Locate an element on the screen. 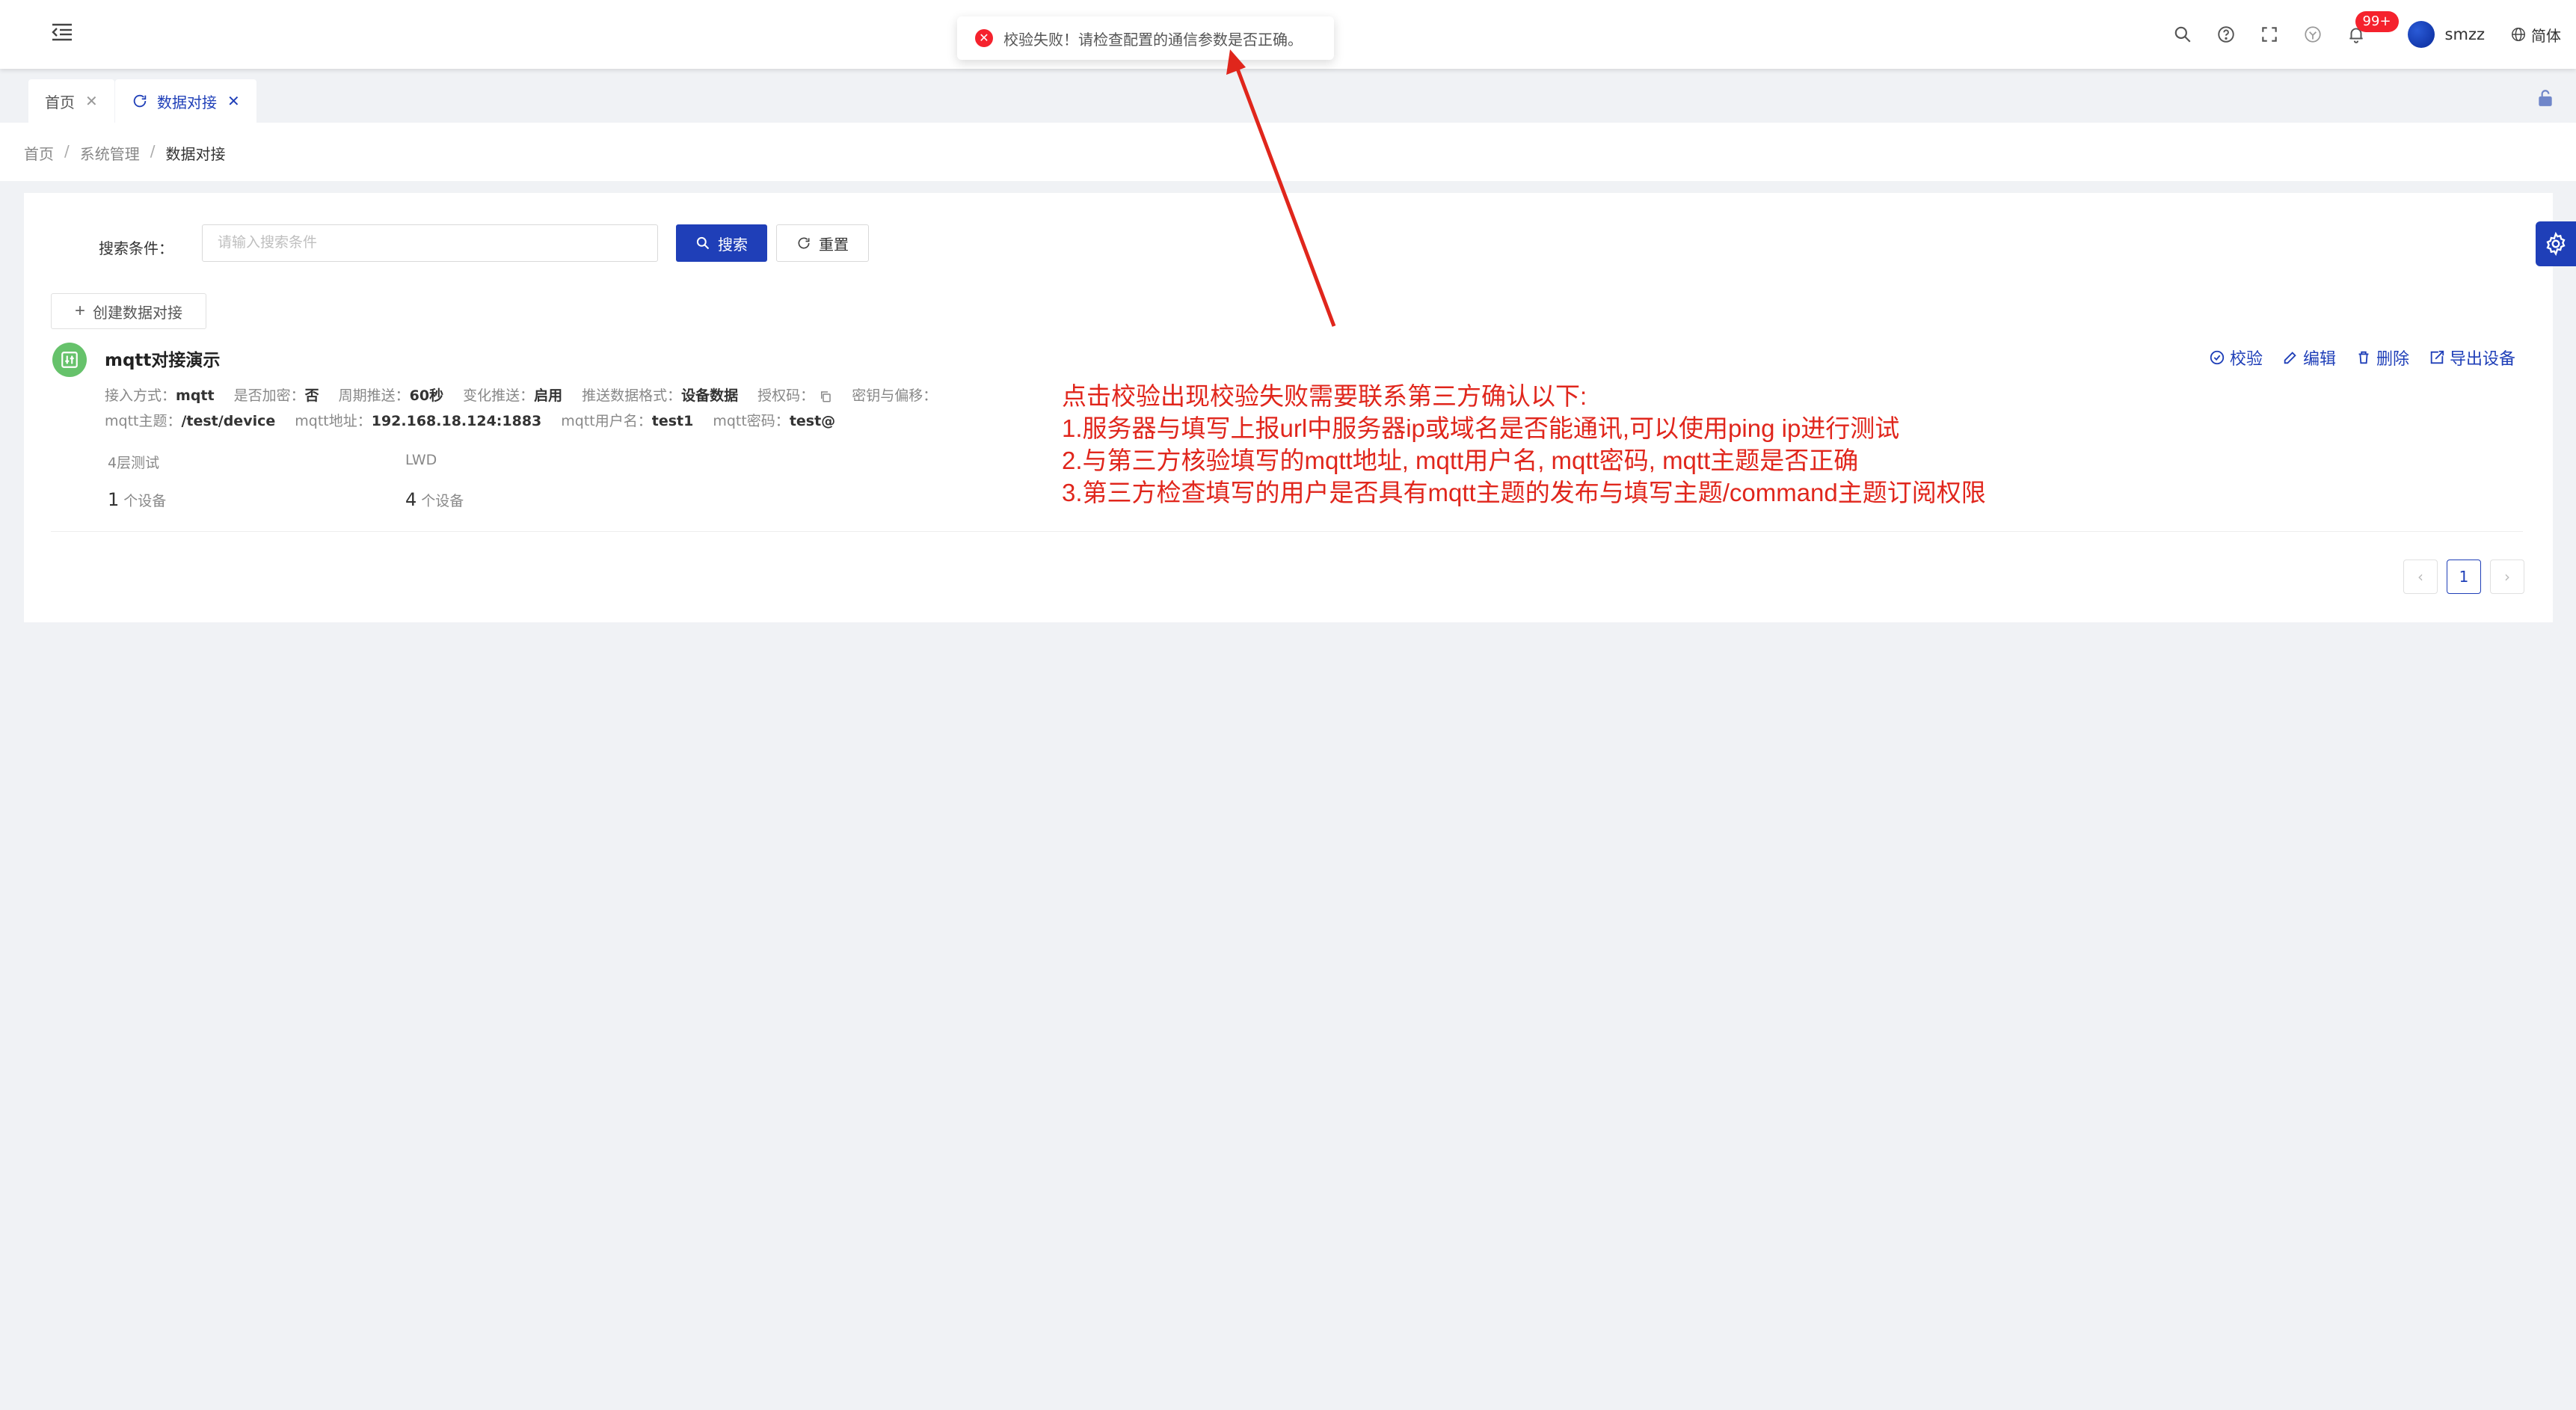 The image size is (2576, 1410). settings-drawer-tab is located at coordinates (2556, 243).